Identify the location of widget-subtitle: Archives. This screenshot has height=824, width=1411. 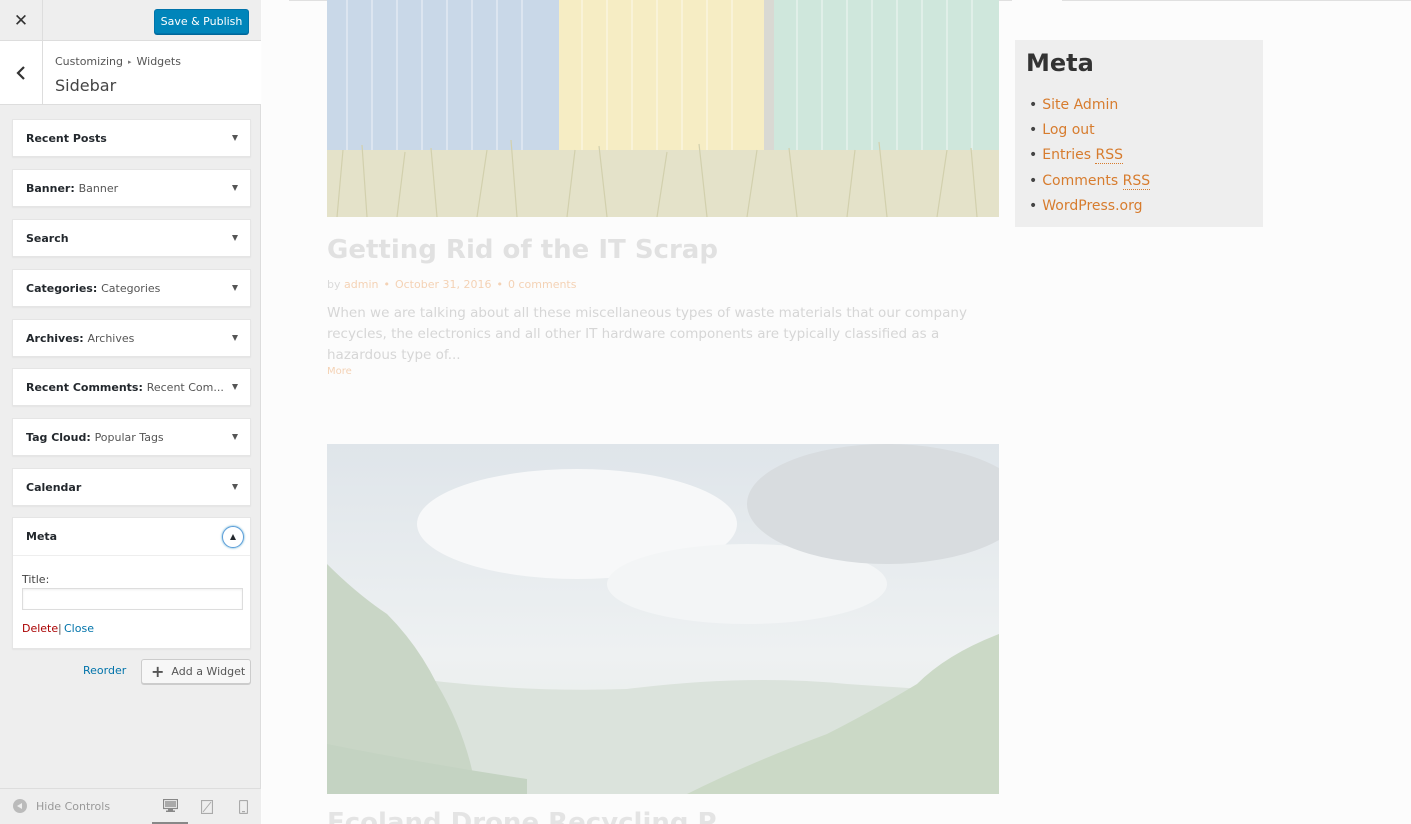
(111, 338).